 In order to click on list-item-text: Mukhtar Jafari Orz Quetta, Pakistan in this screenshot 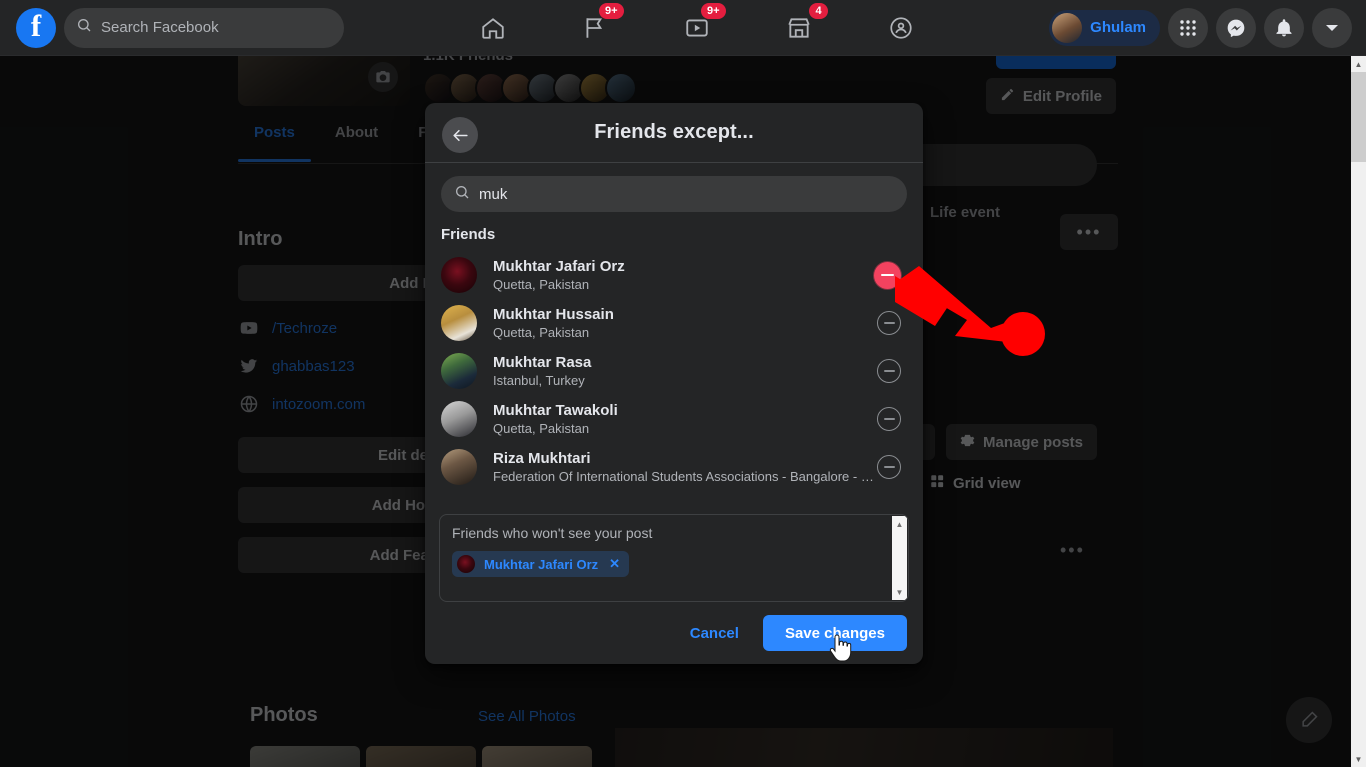, I will do `click(683, 275)`.